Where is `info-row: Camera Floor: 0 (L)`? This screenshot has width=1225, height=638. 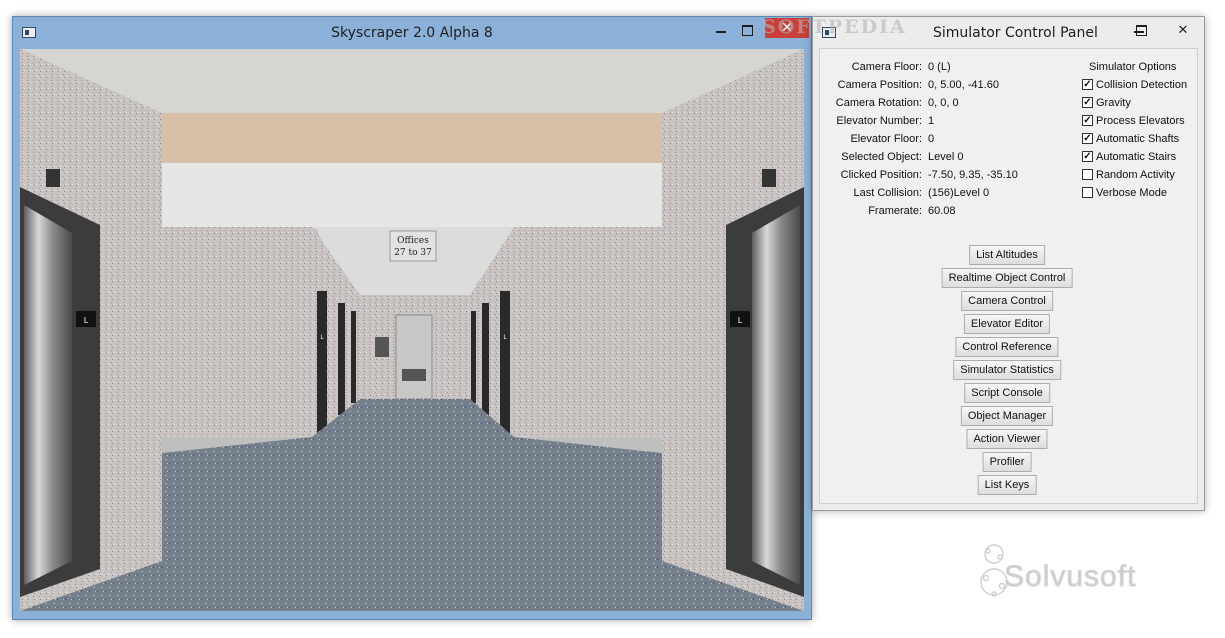
info-row: Camera Floor: 0 (L) is located at coordinates (950, 69).